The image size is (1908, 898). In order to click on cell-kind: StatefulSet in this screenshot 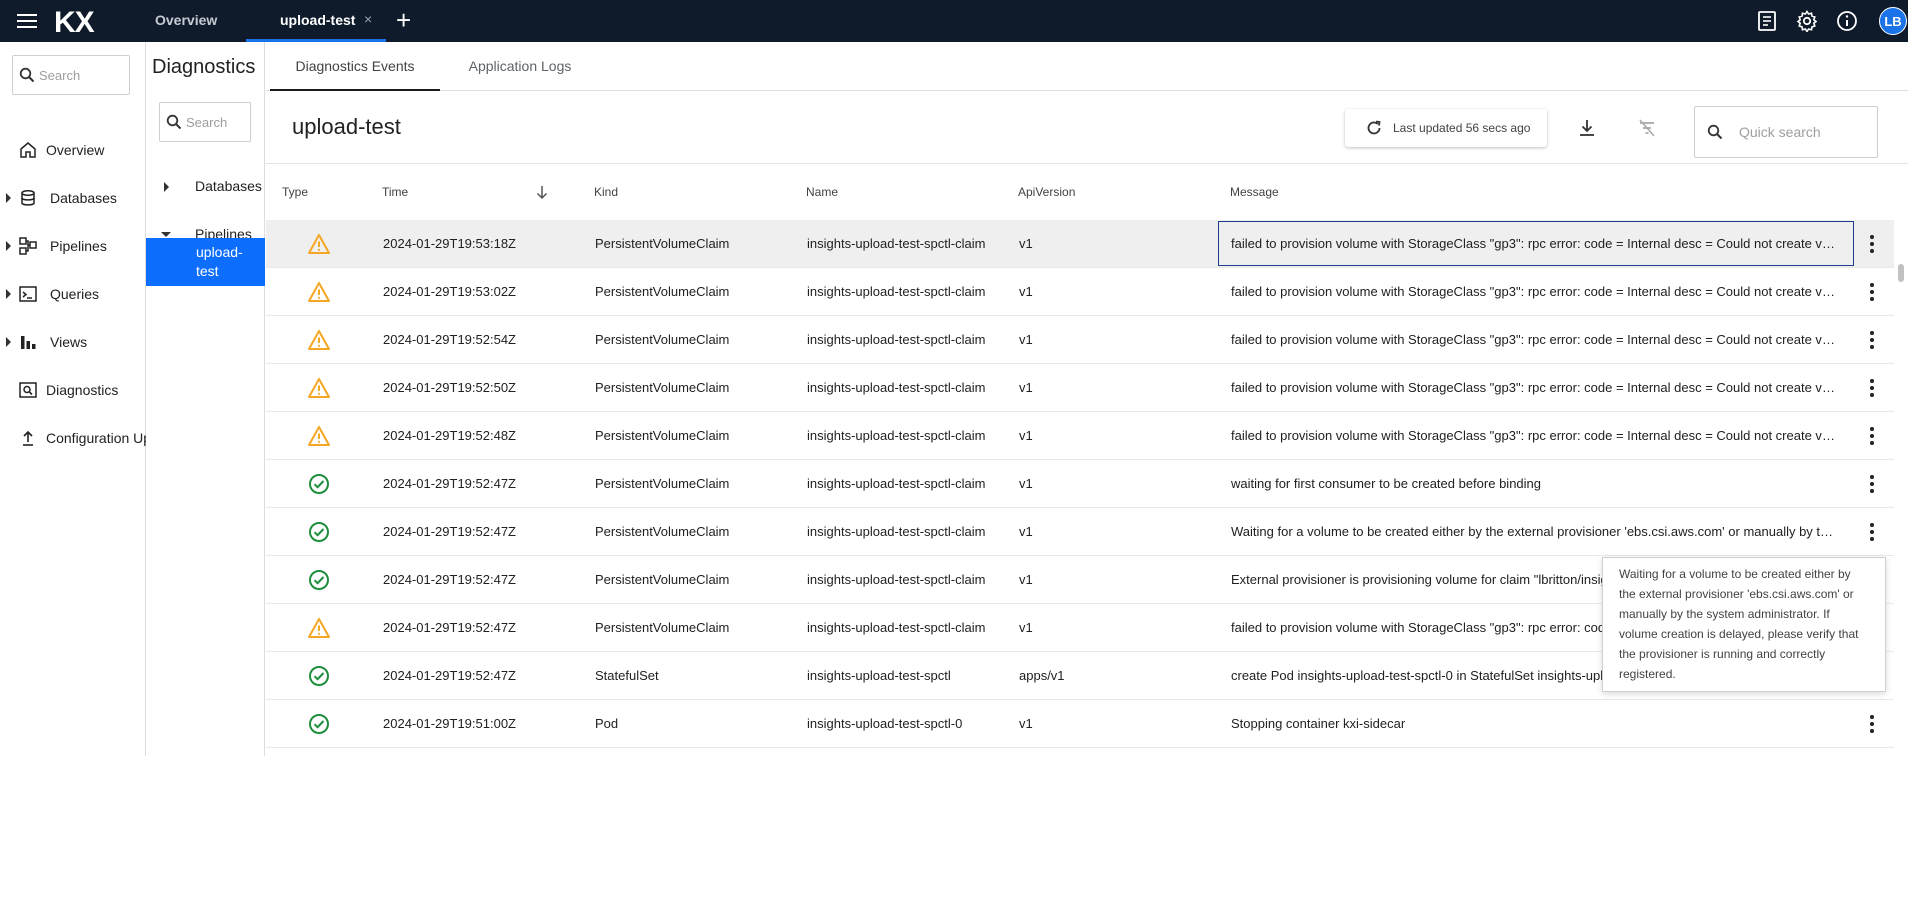, I will do `click(627, 675)`.